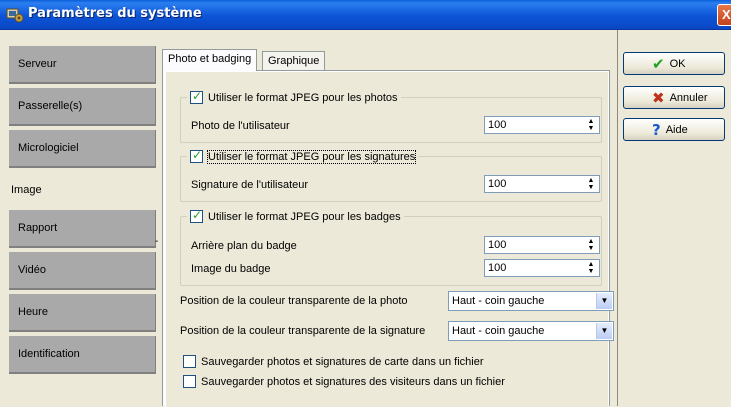 The width and height of the screenshot is (731, 407). I want to click on badges-jpeg-option: Utiliser le format JPEG pour les badges, so click(295, 215).